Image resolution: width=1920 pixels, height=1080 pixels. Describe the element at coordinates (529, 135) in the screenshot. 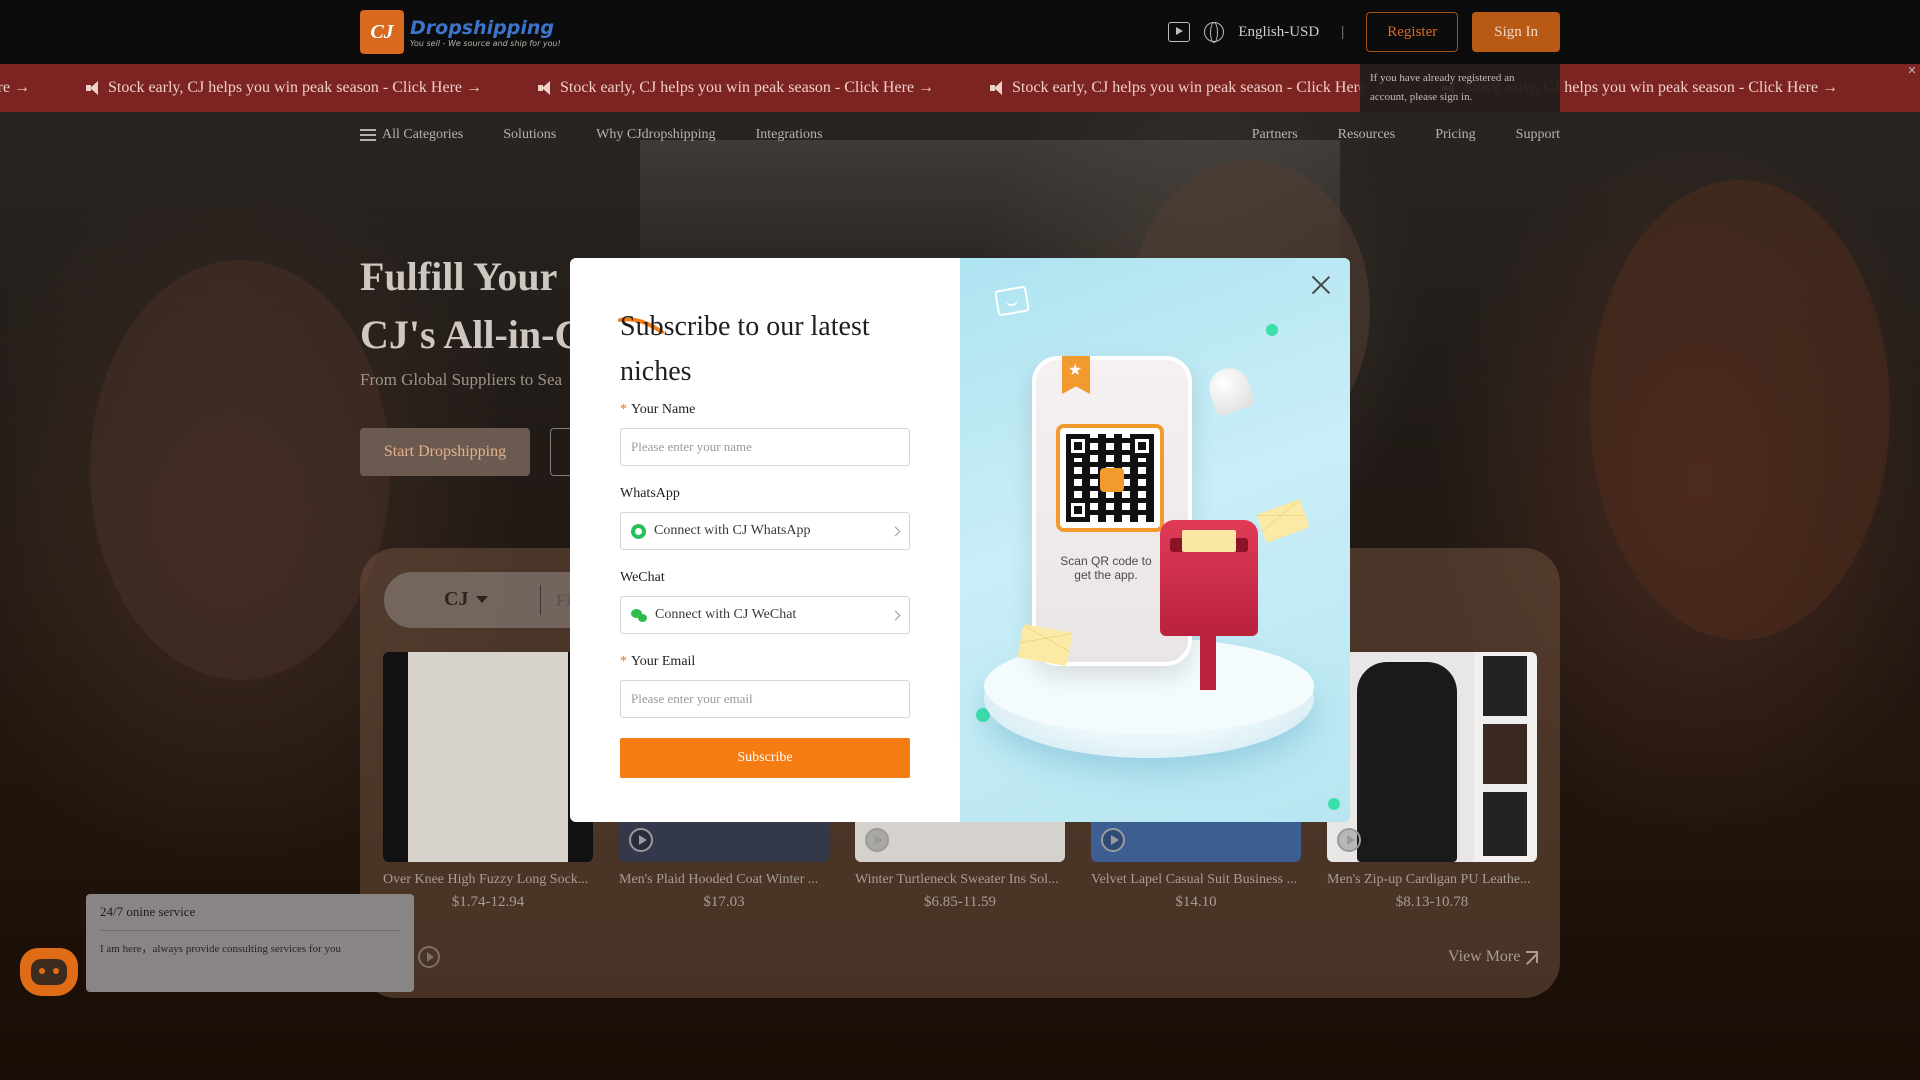

I see `nav-solutions: Solutions` at that location.